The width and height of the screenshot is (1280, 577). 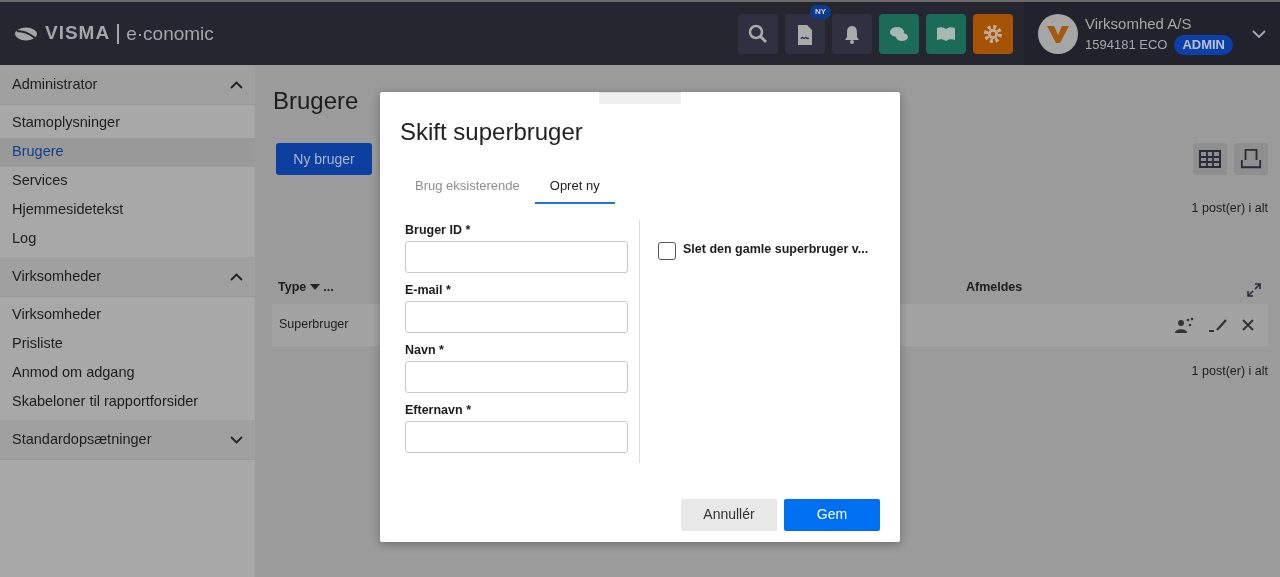 What do you see at coordinates (127, 440) in the screenshot?
I see `sidebar-section-header: Standardopsætninger` at bounding box center [127, 440].